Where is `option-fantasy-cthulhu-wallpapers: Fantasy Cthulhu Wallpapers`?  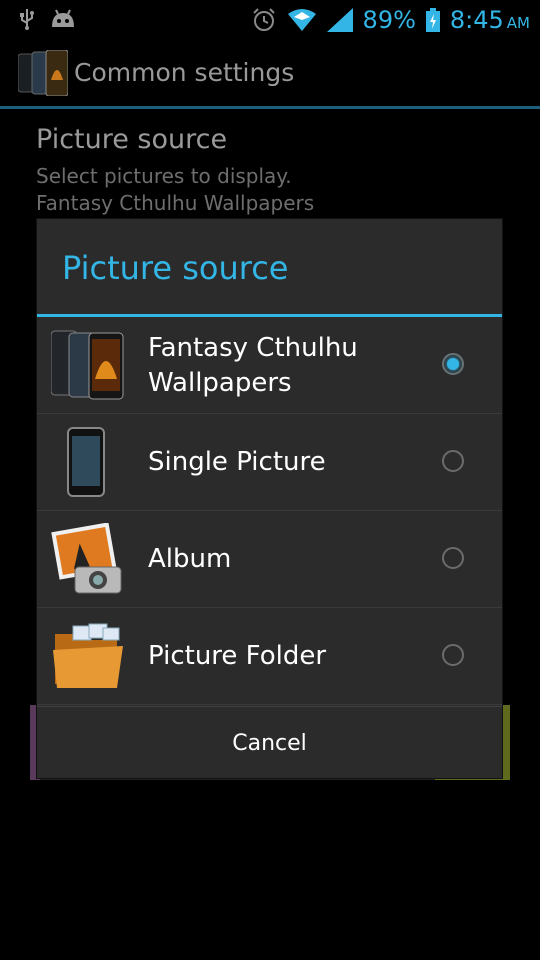 option-fantasy-cthulhu-wallpapers: Fantasy Cthulhu Wallpapers is located at coordinates (269, 365).